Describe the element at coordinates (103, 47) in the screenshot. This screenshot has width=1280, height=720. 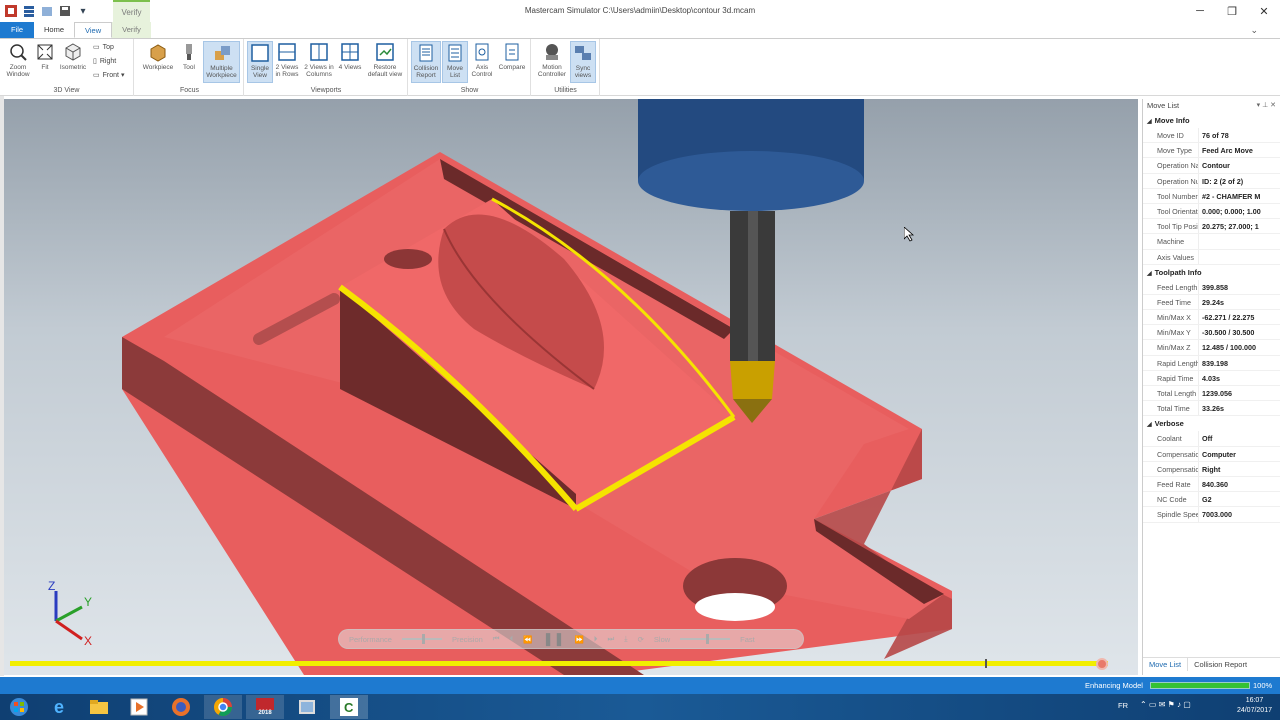
I see `top-view-button: ▭ Top` at that location.